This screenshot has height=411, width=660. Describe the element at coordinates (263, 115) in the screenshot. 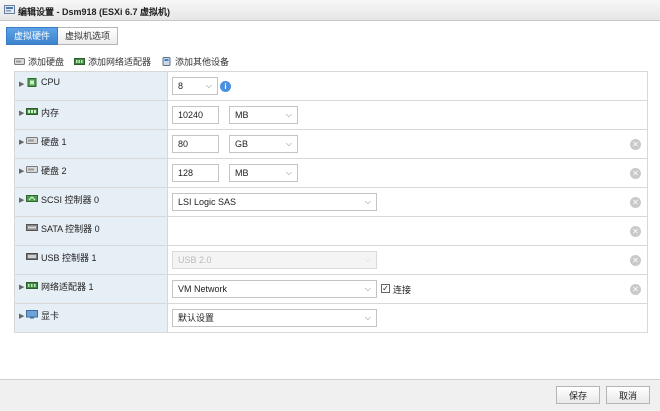

I see `memory-unit-select: MB ⌵` at that location.